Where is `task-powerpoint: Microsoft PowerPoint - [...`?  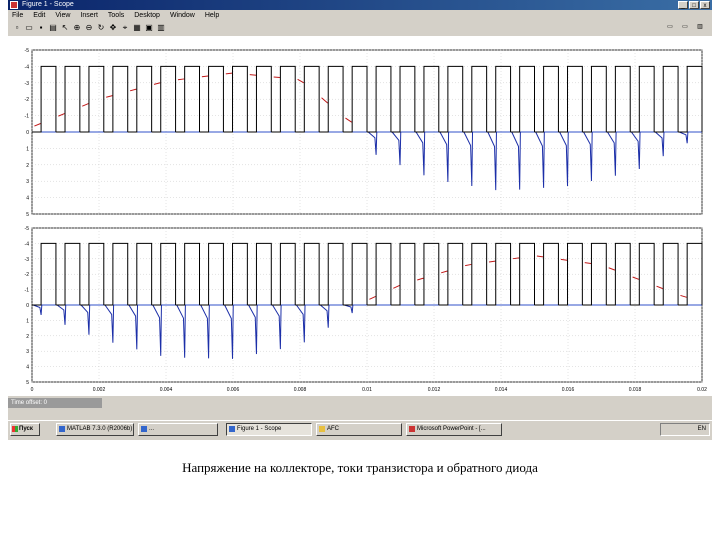 task-powerpoint: Microsoft PowerPoint - [... is located at coordinates (454, 429).